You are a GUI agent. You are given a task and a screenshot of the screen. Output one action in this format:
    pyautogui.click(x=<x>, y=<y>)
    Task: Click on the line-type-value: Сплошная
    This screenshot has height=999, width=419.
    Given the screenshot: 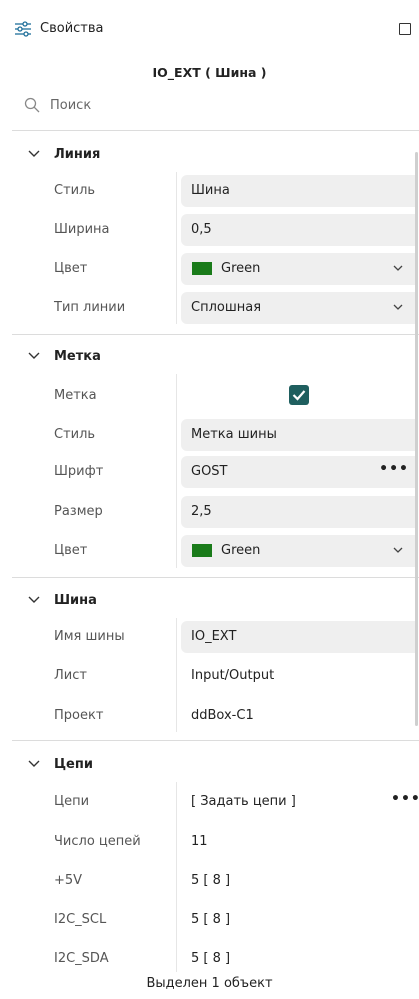 What is the action you would take?
    pyautogui.click(x=226, y=307)
    